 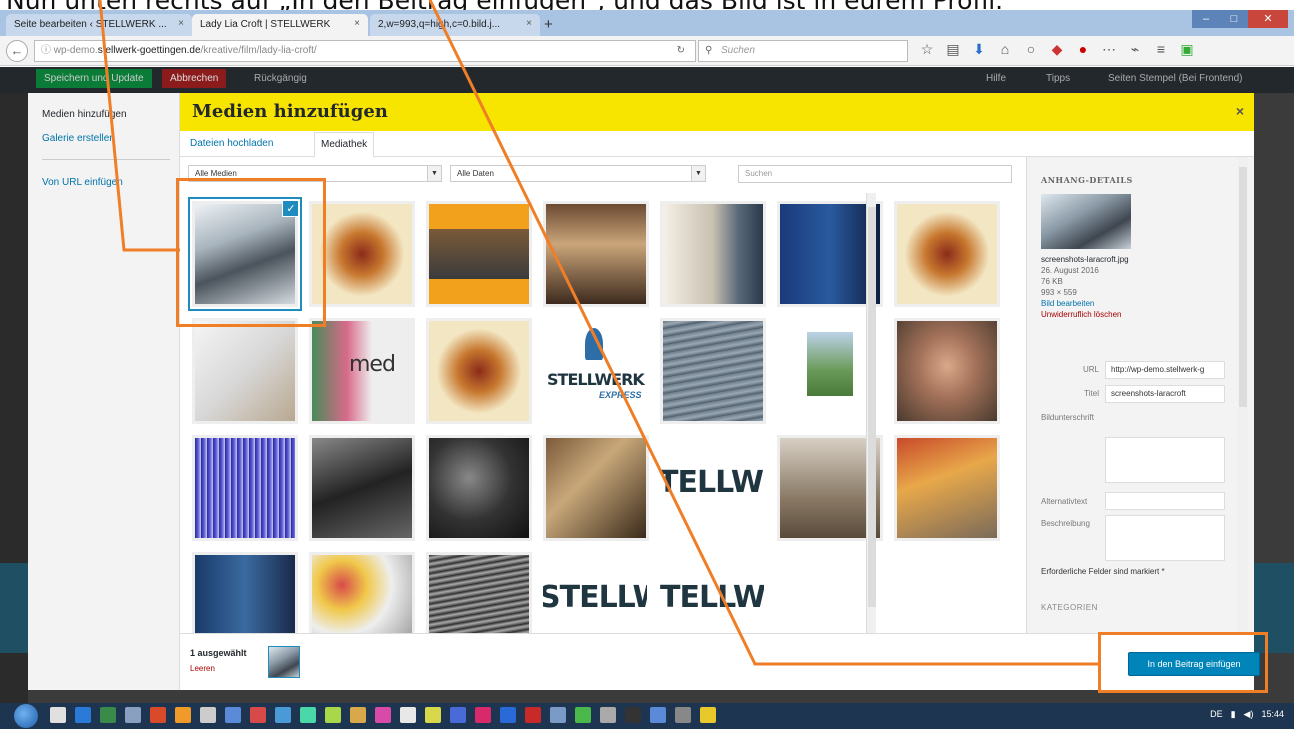 What do you see at coordinates (139, 126) in the screenshot?
I see `arrow-to-image` at bounding box center [139, 126].